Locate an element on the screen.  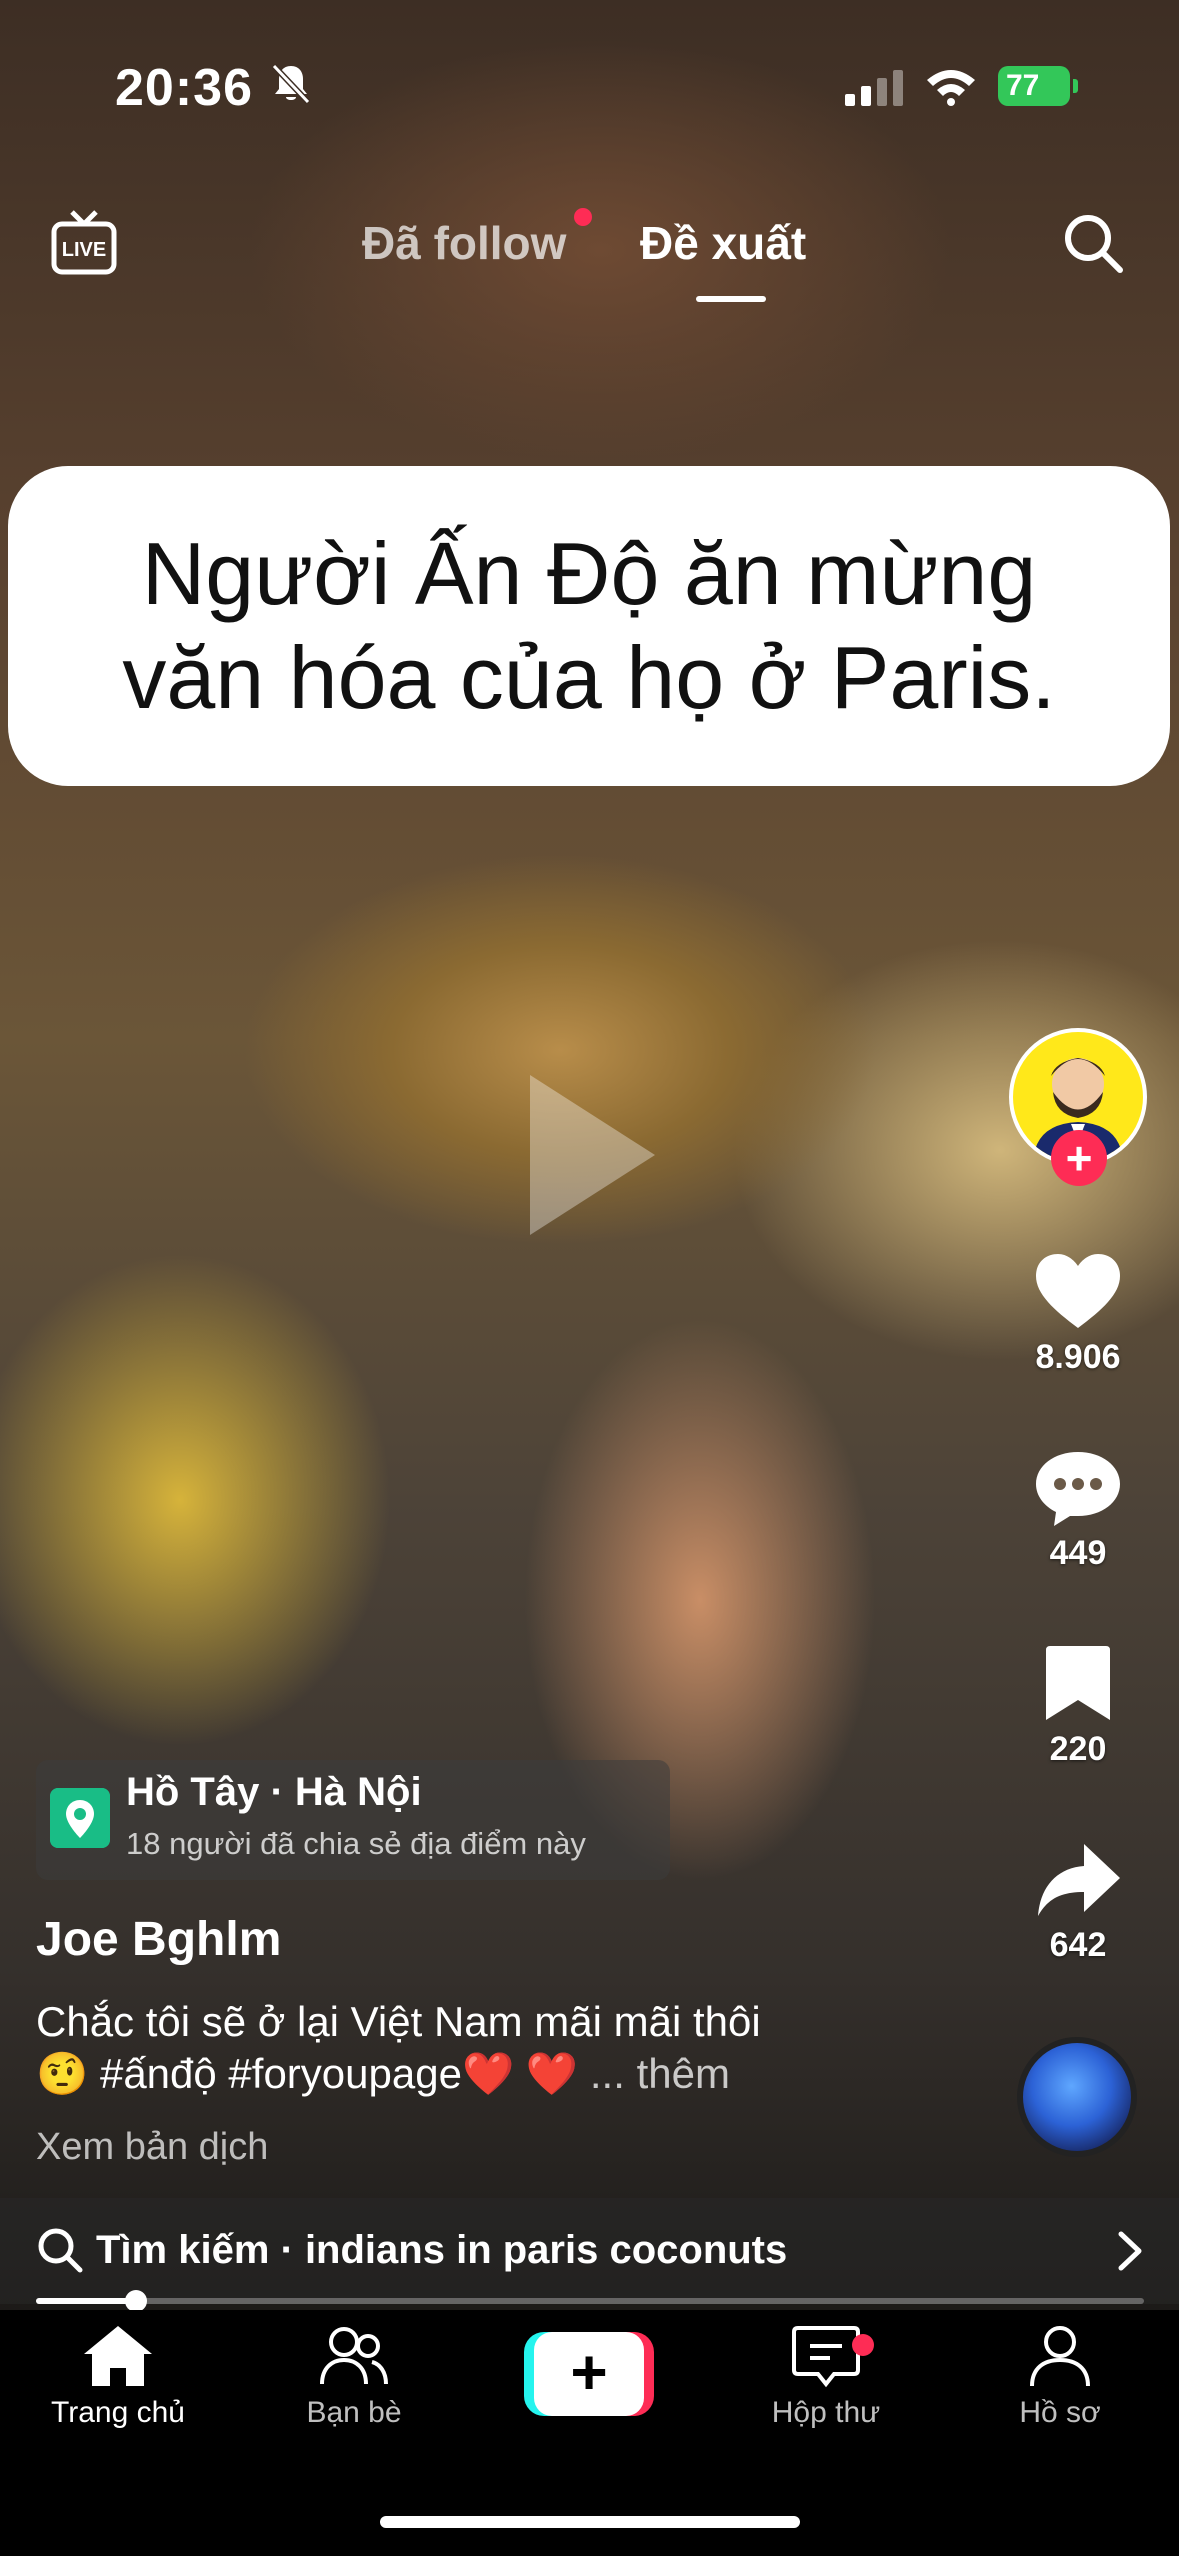
video-caption-line1: Người Ấn Độ ăn mừng is located at coordinates (589, 573).